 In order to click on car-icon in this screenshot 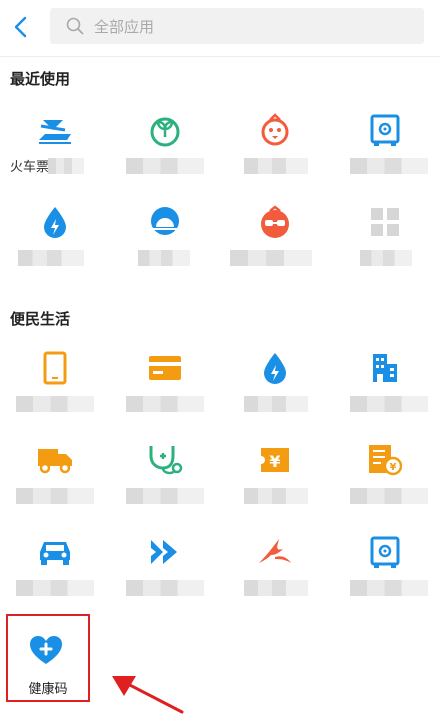, I will do `click(55, 552)`.